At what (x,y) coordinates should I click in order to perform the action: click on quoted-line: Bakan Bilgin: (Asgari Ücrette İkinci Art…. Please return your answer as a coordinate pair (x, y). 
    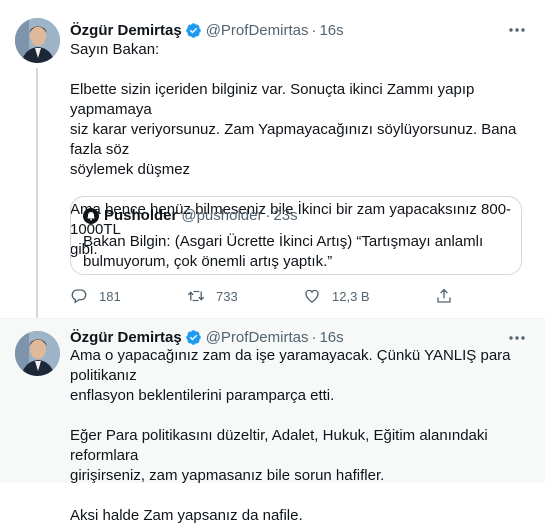
    Looking at the image, I should click on (283, 241).